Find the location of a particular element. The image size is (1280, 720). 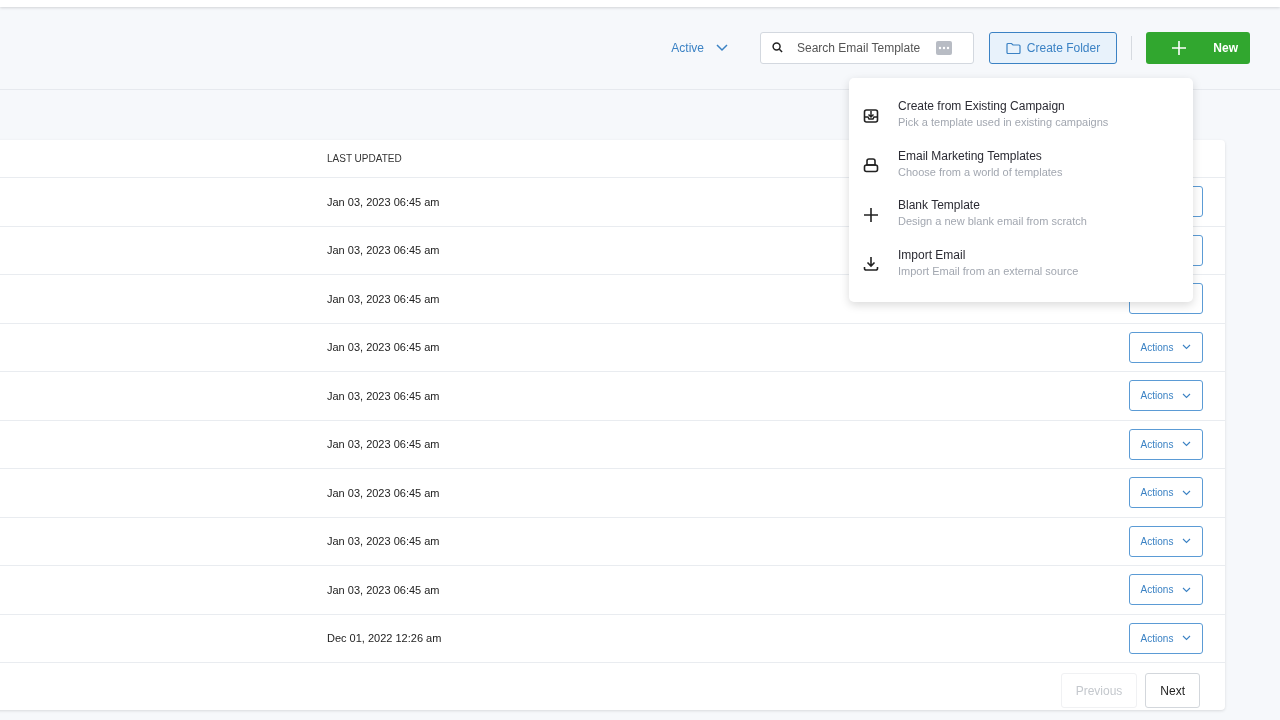

password-manager-icon is located at coordinates (944, 48).